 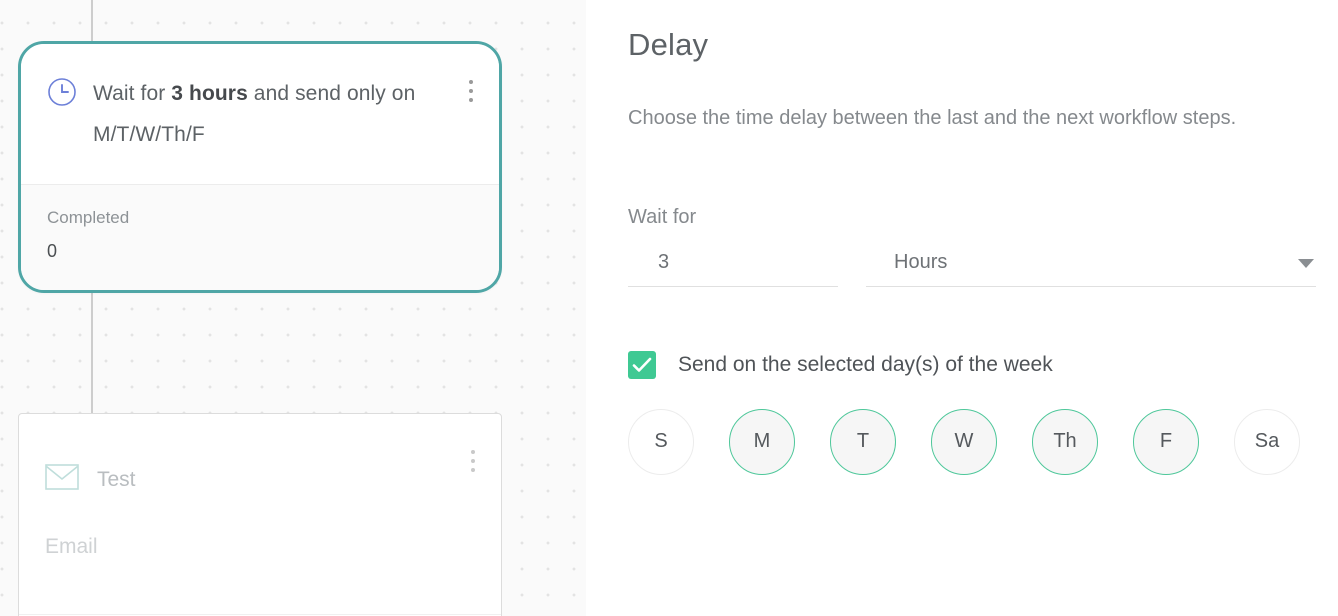 I want to click on clock-icon, so click(x=62, y=94).